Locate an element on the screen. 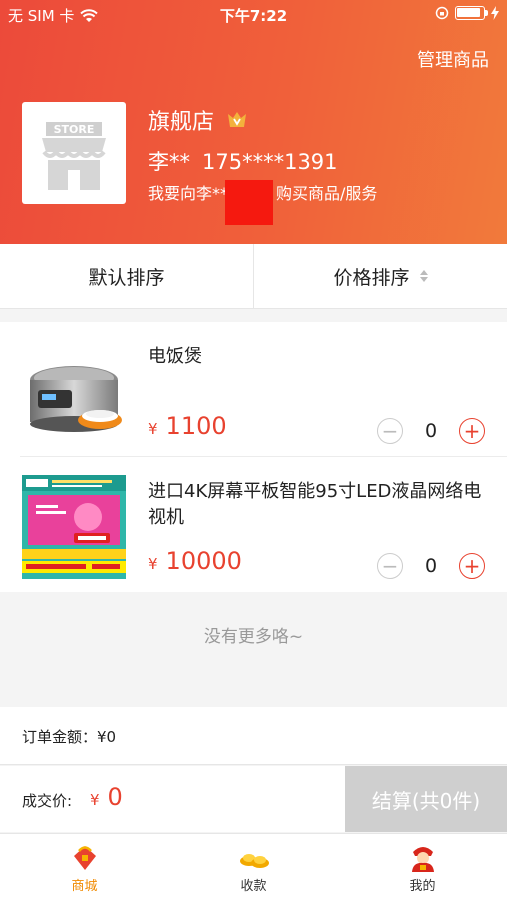 Image resolution: width=507 pixels, height=900 pixels. shop-name-row: 旗舰店 is located at coordinates (198, 120).